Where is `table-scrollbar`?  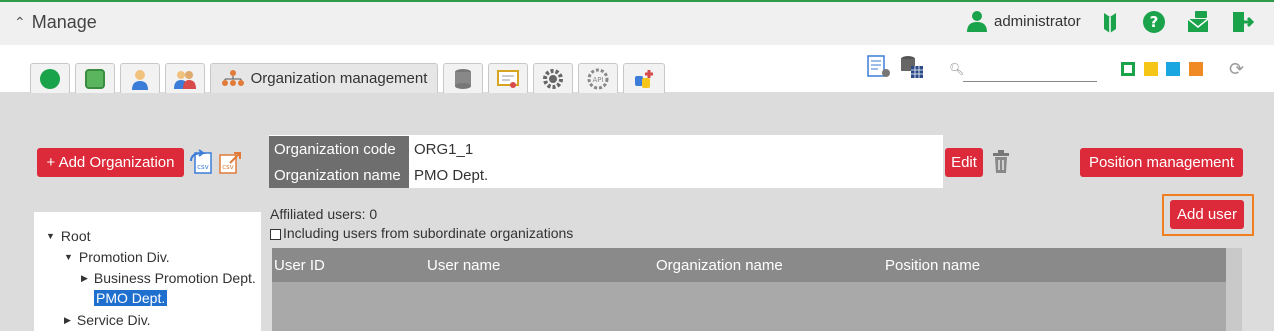
table-scrollbar is located at coordinates (1234, 289).